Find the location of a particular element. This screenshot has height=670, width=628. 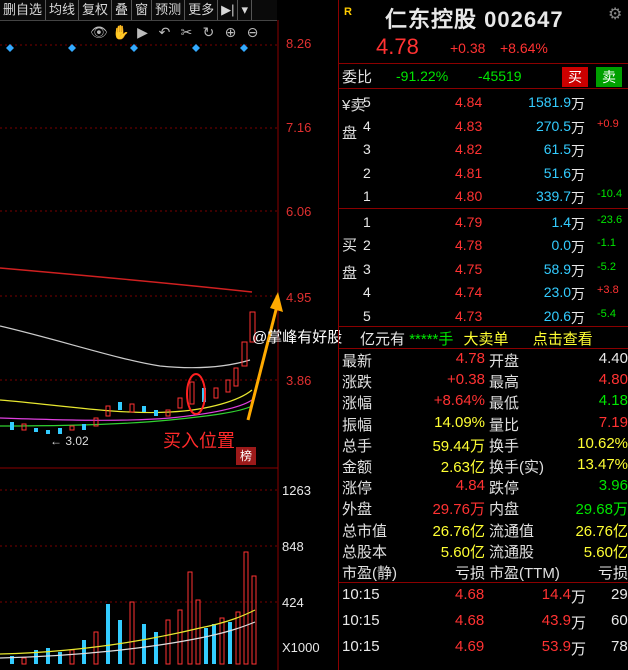

price-tick: 8.26 is located at coordinates (299, 43).